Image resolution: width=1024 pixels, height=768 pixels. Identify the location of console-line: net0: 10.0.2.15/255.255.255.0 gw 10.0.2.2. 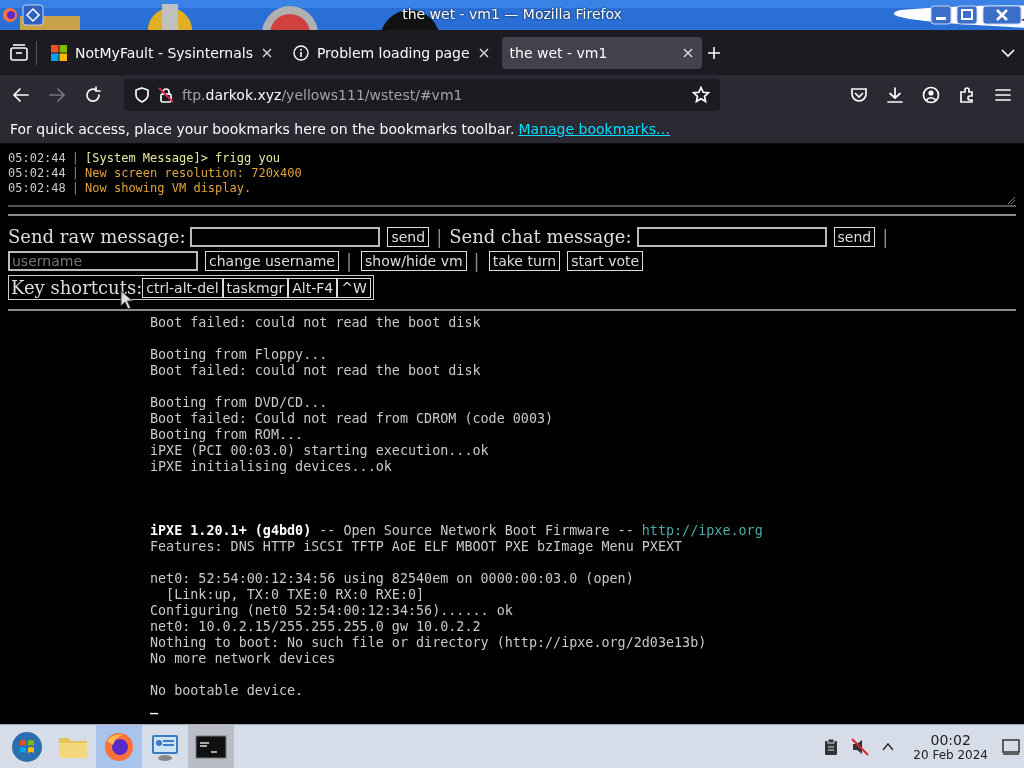
(316, 627).